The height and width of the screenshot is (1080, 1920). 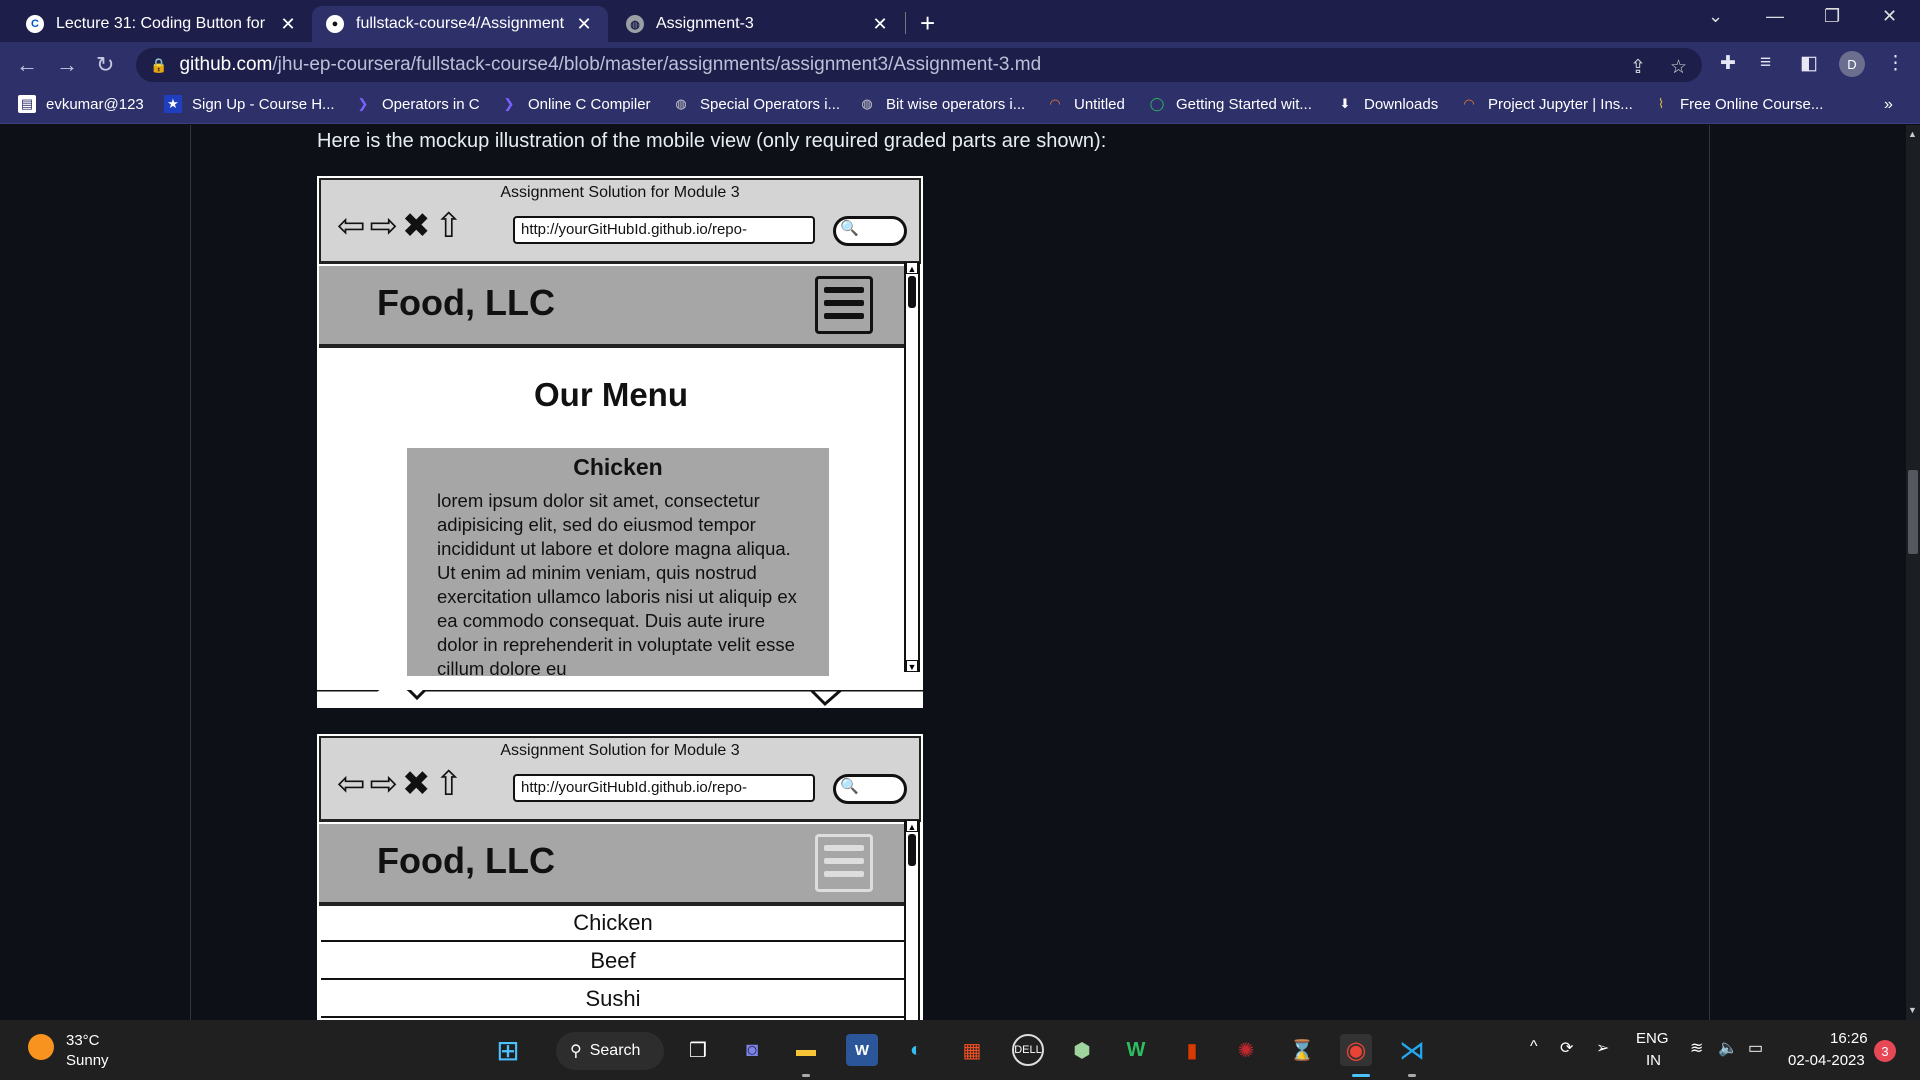 I want to click on file-explorer-icon: ▬, so click(x=806, y=1050).